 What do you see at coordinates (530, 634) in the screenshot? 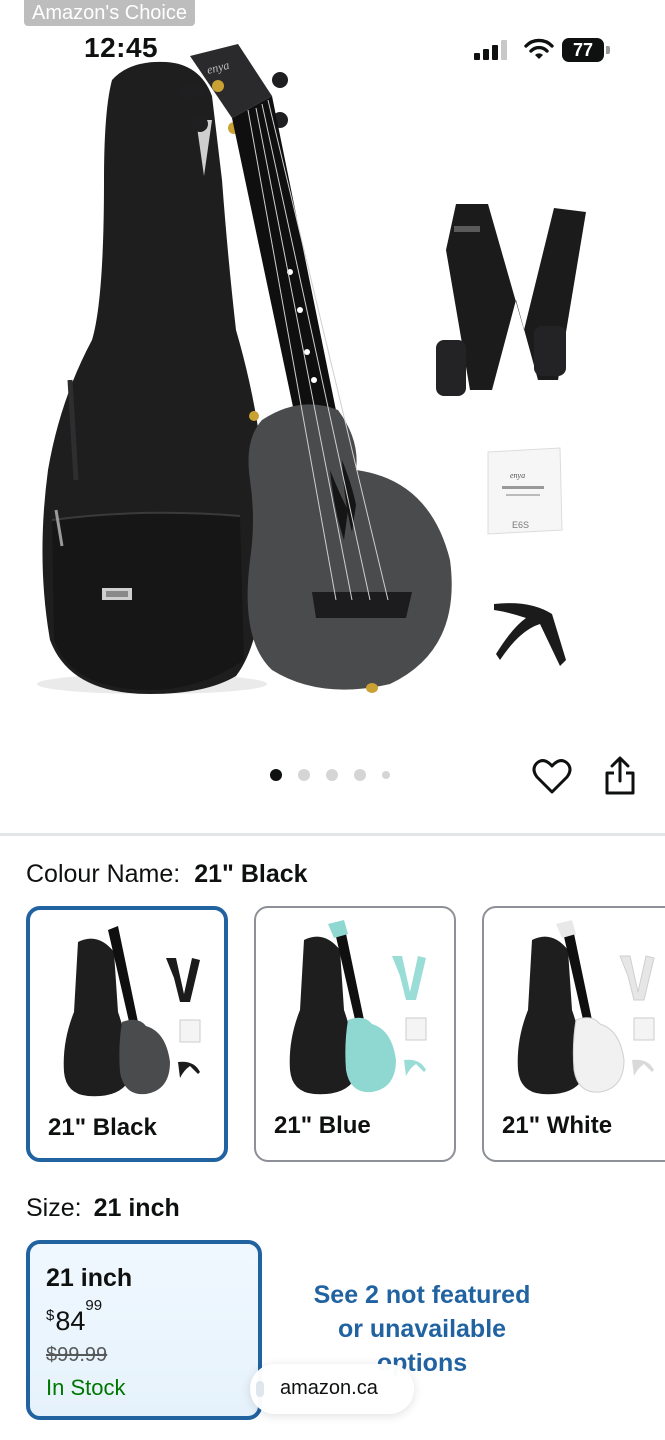
I see `capo` at bounding box center [530, 634].